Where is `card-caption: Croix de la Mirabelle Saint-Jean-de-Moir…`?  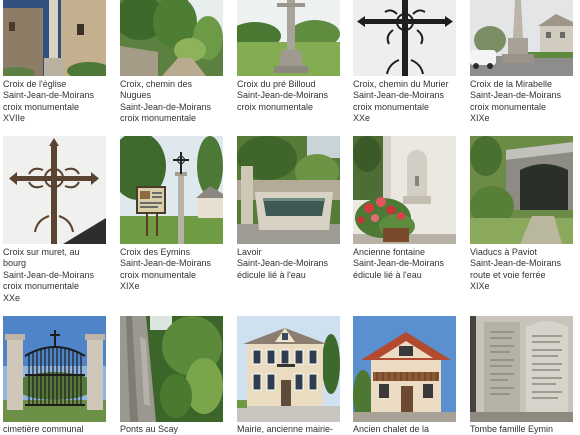 card-caption: Croix de la Mirabelle Saint-Jean-de-Moir… is located at coordinates (521, 102).